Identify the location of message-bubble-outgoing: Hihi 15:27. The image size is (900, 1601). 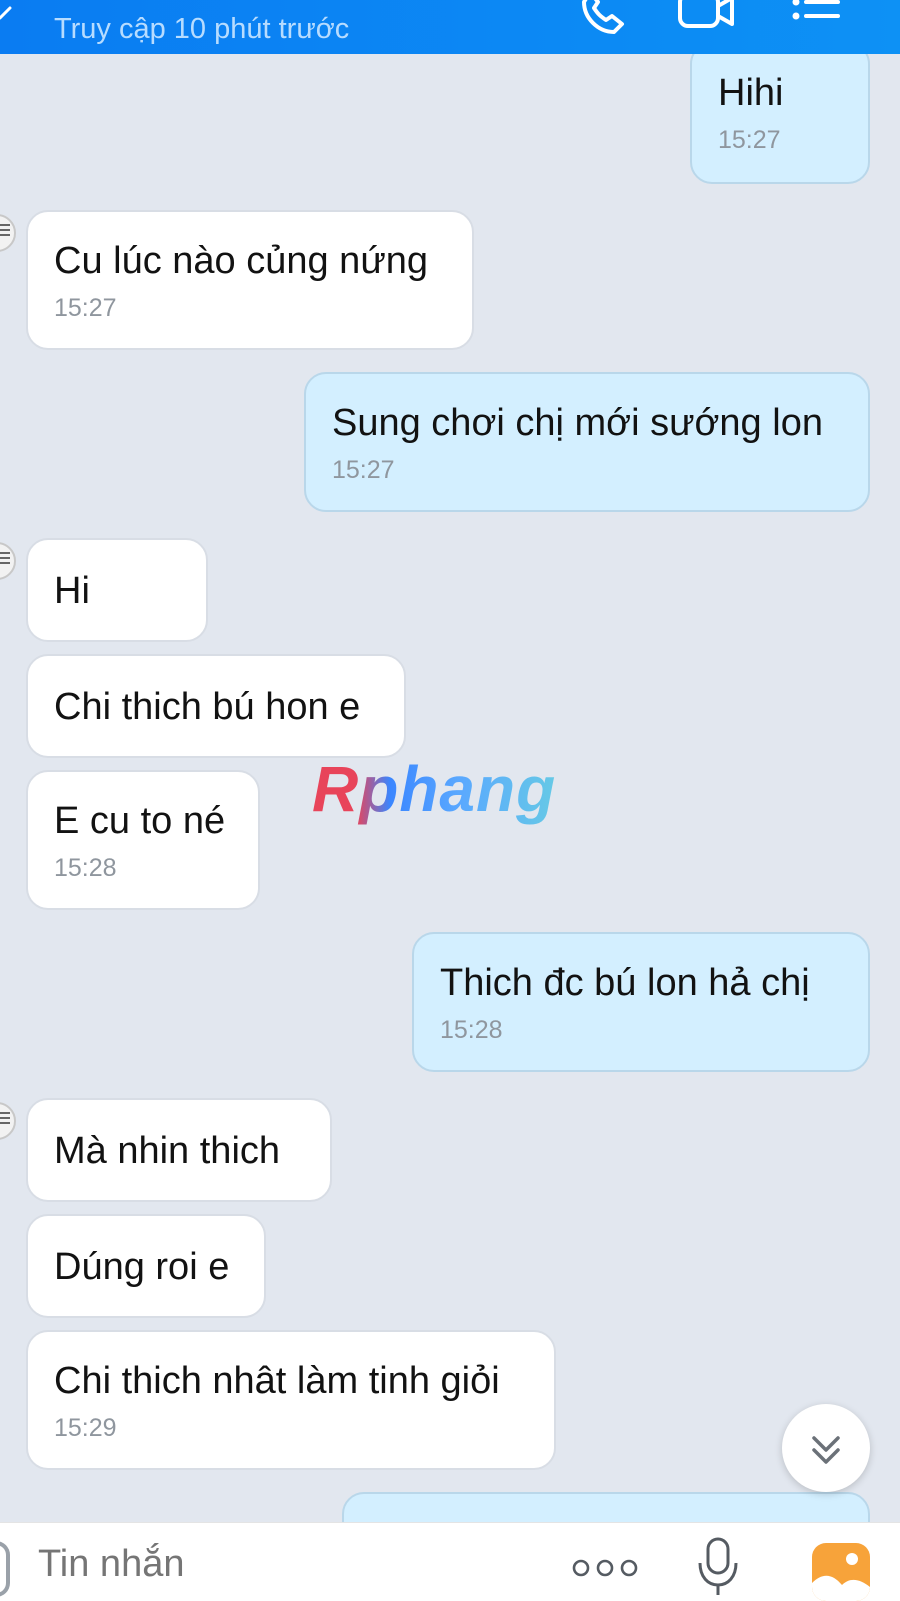
(780, 119).